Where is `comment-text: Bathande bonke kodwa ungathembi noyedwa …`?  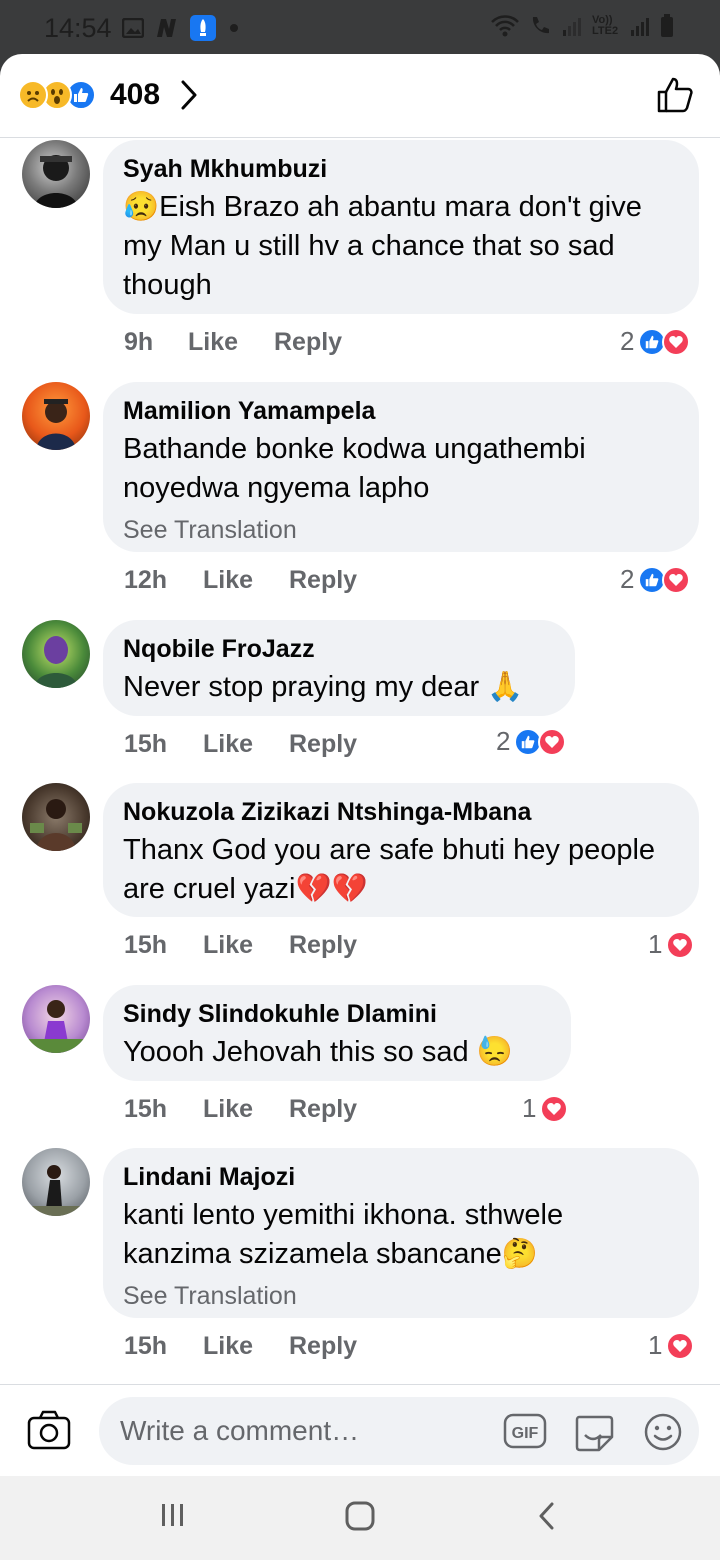
comment-text: Bathande bonke kodwa ungathembi noyedwa … is located at coordinates (354, 468).